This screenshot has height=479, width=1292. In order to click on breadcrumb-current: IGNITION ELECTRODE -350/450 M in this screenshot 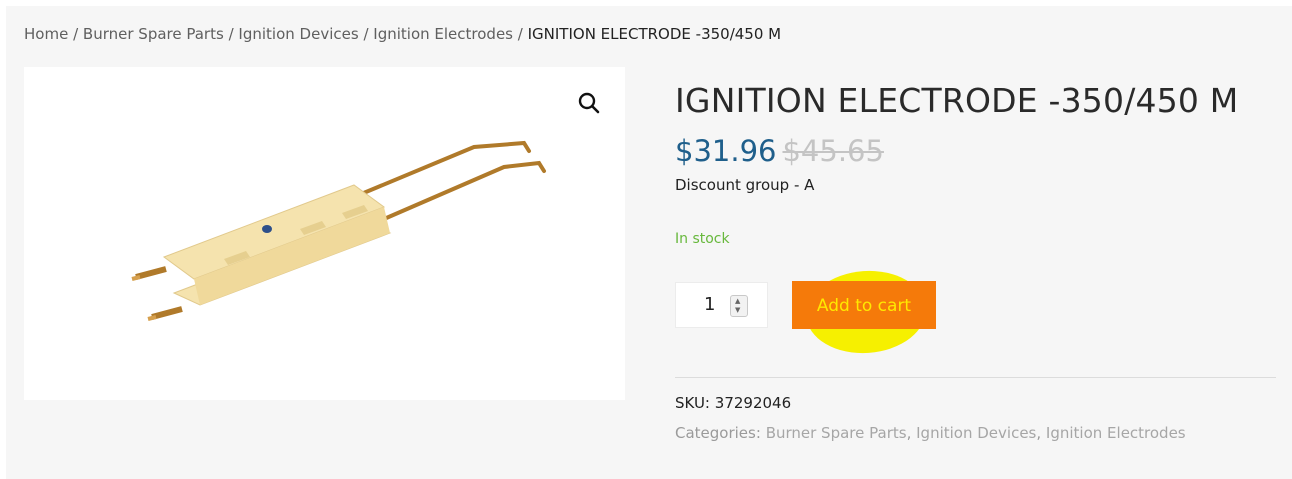, I will do `click(654, 34)`.